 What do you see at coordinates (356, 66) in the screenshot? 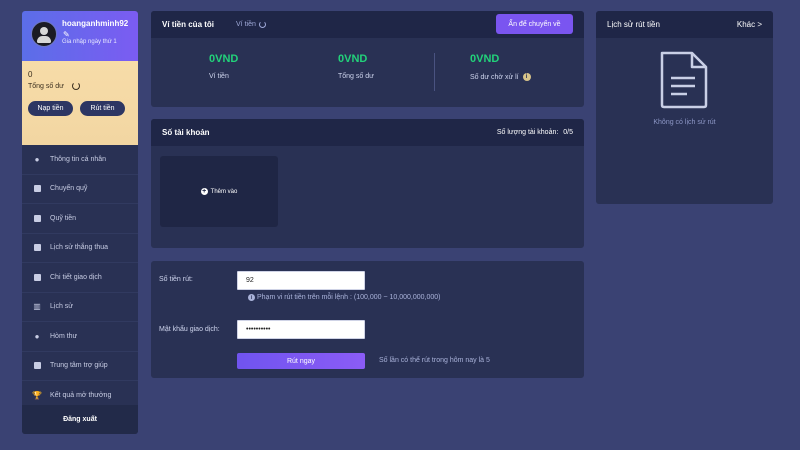
I see `stat-total-balance: 0VND Tổng số dư` at bounding box center [356, 66].